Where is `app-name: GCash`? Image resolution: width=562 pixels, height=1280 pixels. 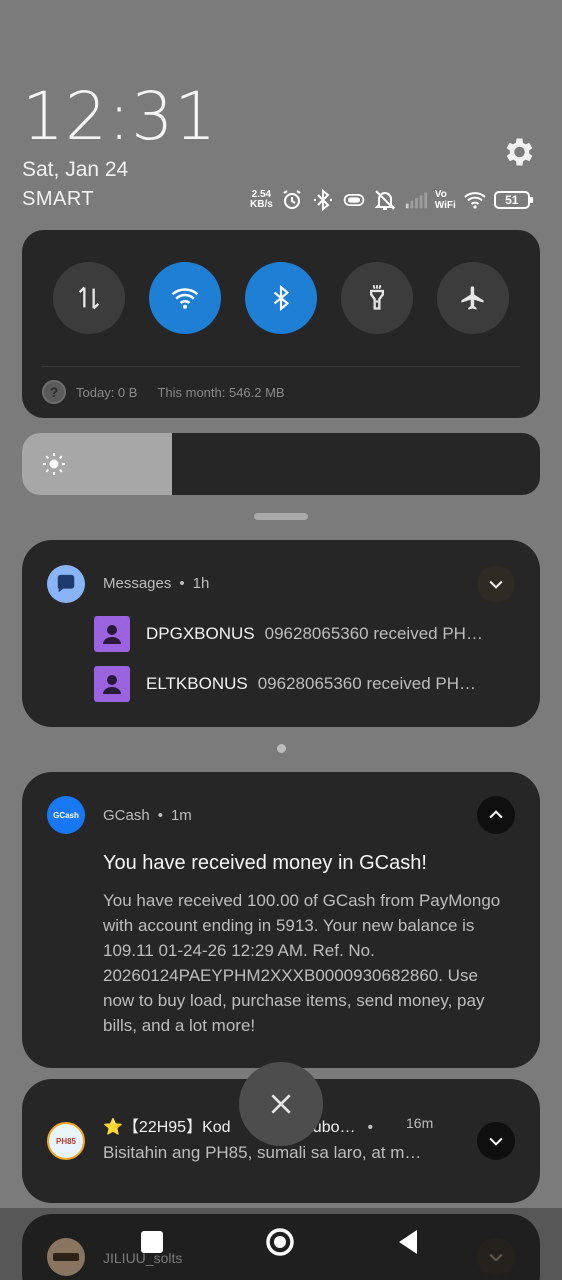 app-name: GCash is located at coordinates (126, 815).